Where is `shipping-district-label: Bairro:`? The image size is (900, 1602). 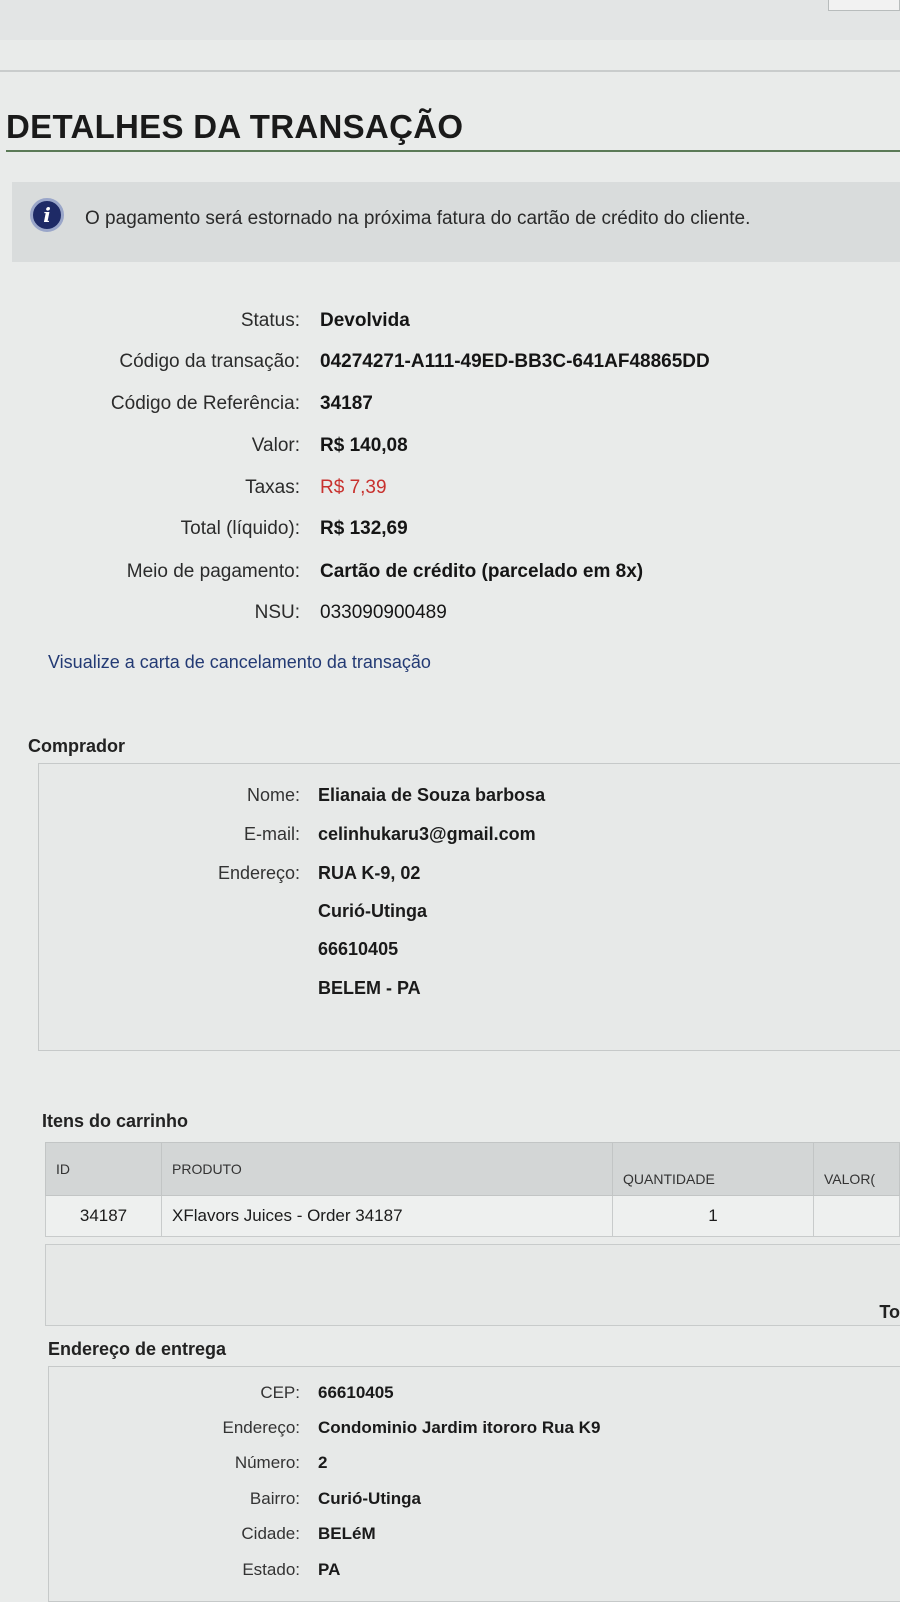 shipping-district-label: Bairro: is located at coordinates (274, 1498).